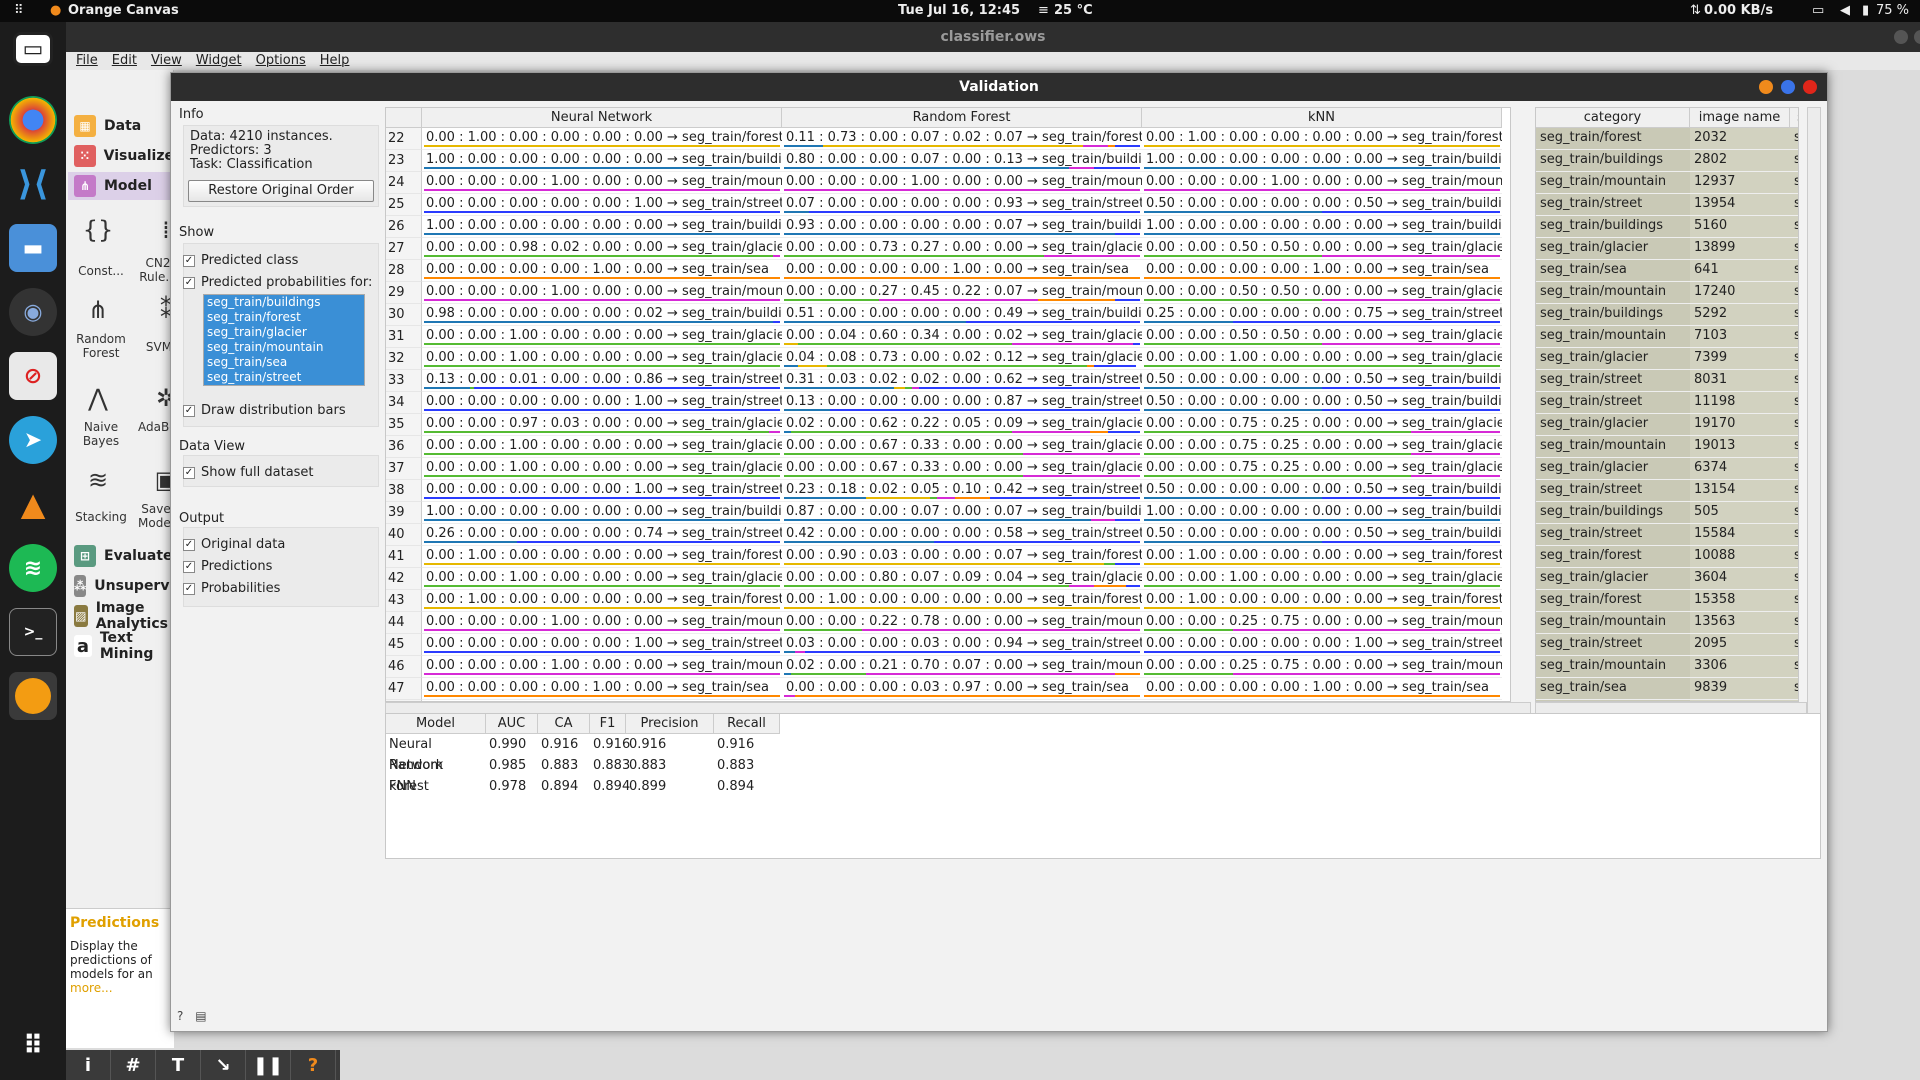 Image resolution: width=1920 pixels, height=1080 pixels. Describe the element at coordinates (602, 183) in the screenshot. I see `prediction-cell-nn: 0.00 : 0.00 : 0.00 : 1.00` at that location.